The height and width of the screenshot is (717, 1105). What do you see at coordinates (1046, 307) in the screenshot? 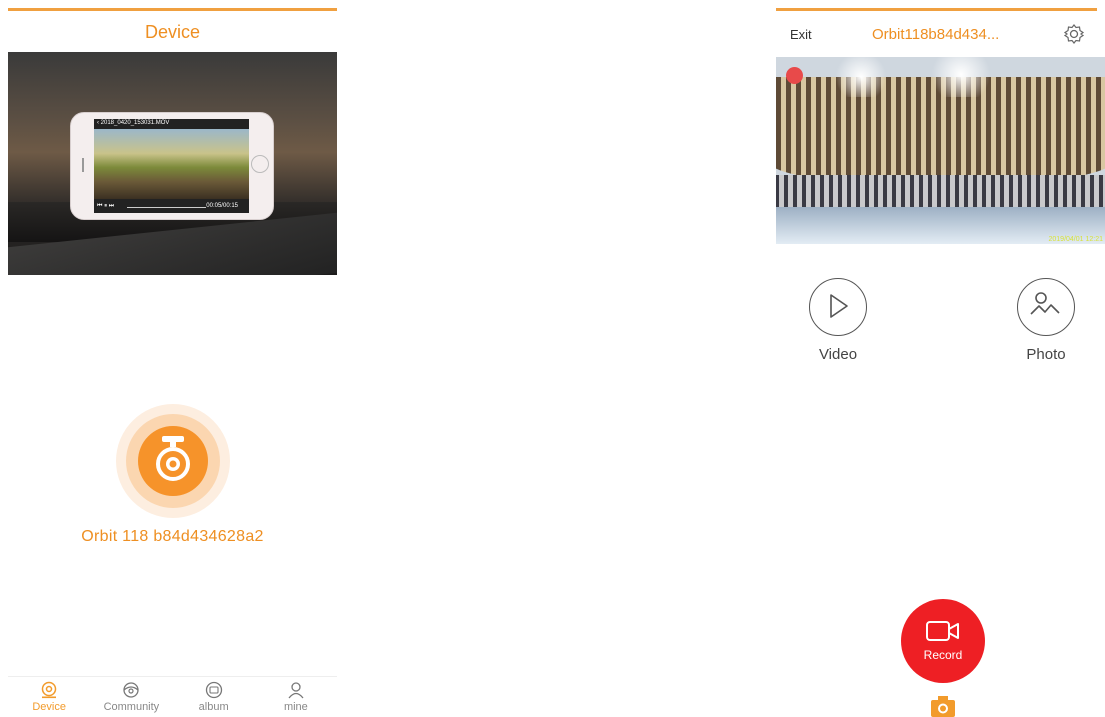
I see `photo-icon` at bounding box center [1046, 307].